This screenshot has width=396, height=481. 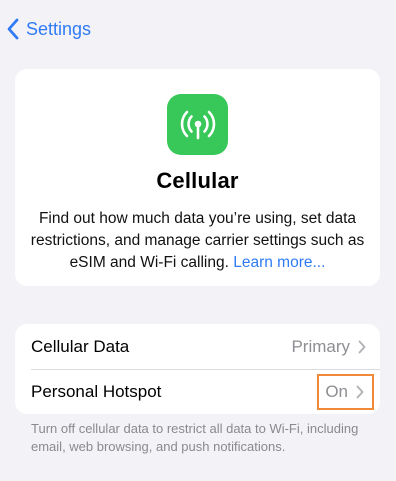 I want to click on personal-hotspot-value: On, so click(x=336, y=391).